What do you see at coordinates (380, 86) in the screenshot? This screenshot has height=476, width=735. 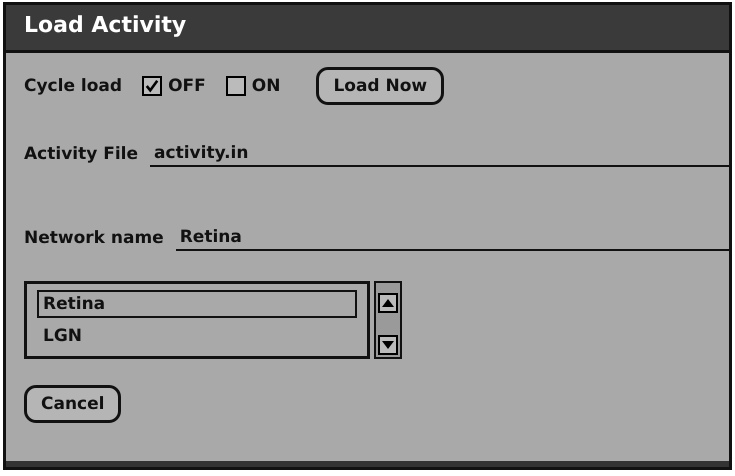 I see `load-now-button: Load Now` at bounding box center [380, 86].